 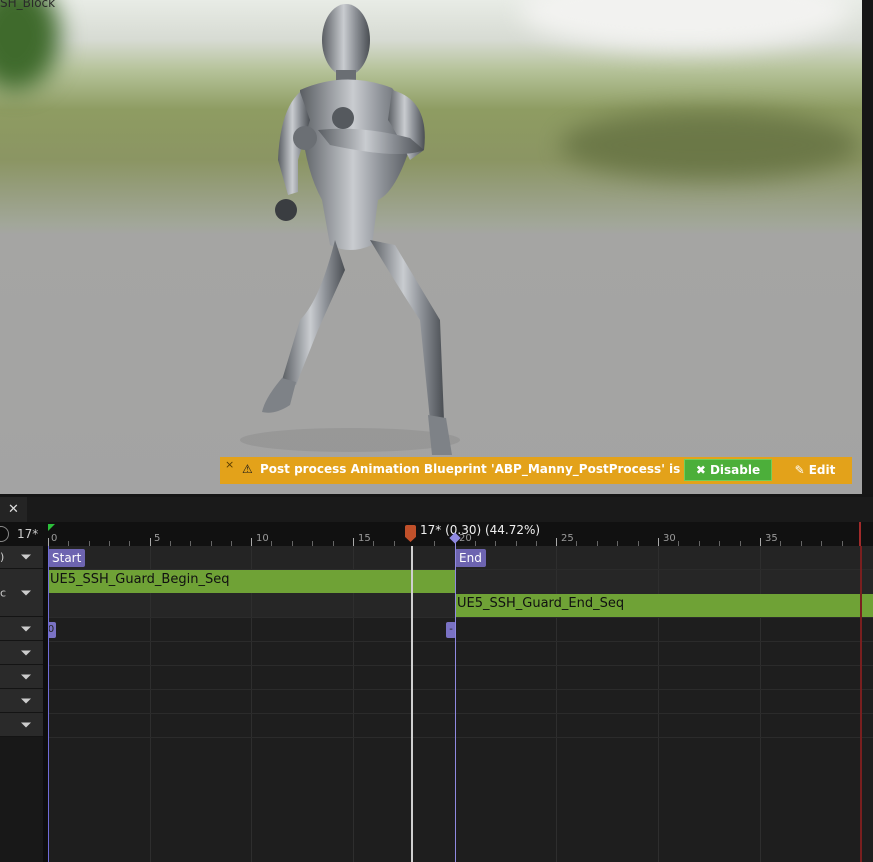 I want to click on viewport-edge, so click(x=867, y=247).